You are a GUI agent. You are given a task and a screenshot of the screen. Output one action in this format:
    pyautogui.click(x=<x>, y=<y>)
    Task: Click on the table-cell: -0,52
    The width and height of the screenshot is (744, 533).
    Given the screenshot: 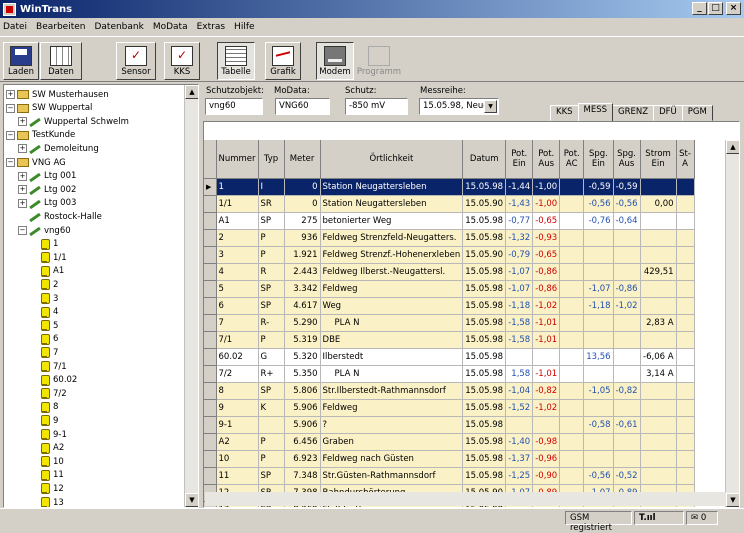 What is the action you would take?
    pyautogui.click(x=627, y=476)
    